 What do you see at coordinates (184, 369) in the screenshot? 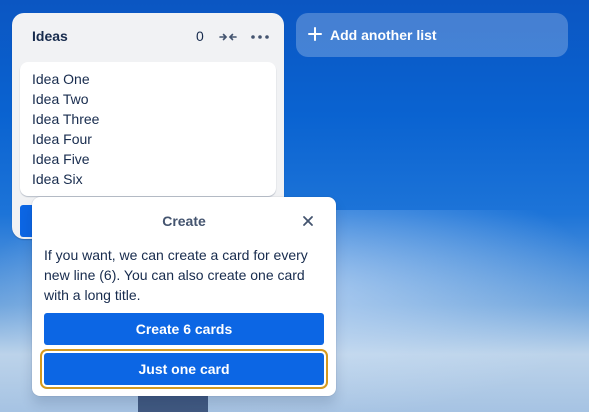
I see `just-one-card-button: Just one card` at bounding box center [184, 369].